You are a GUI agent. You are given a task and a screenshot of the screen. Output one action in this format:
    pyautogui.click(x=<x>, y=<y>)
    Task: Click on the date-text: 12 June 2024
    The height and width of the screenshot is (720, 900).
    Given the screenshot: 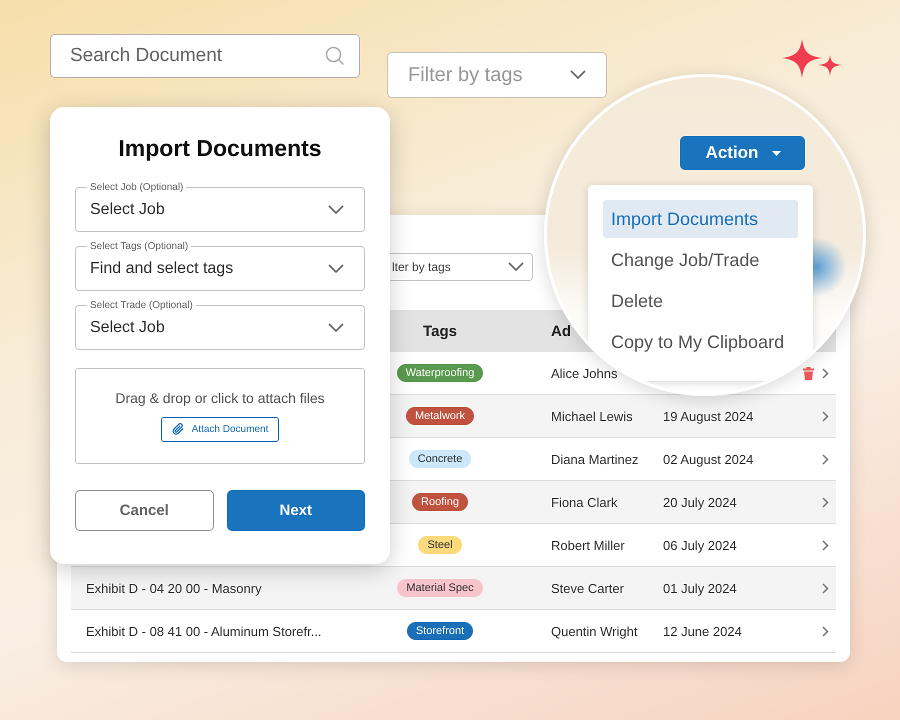 What is the action you would take?
    pyautogui.click(x=702, y=631)
    